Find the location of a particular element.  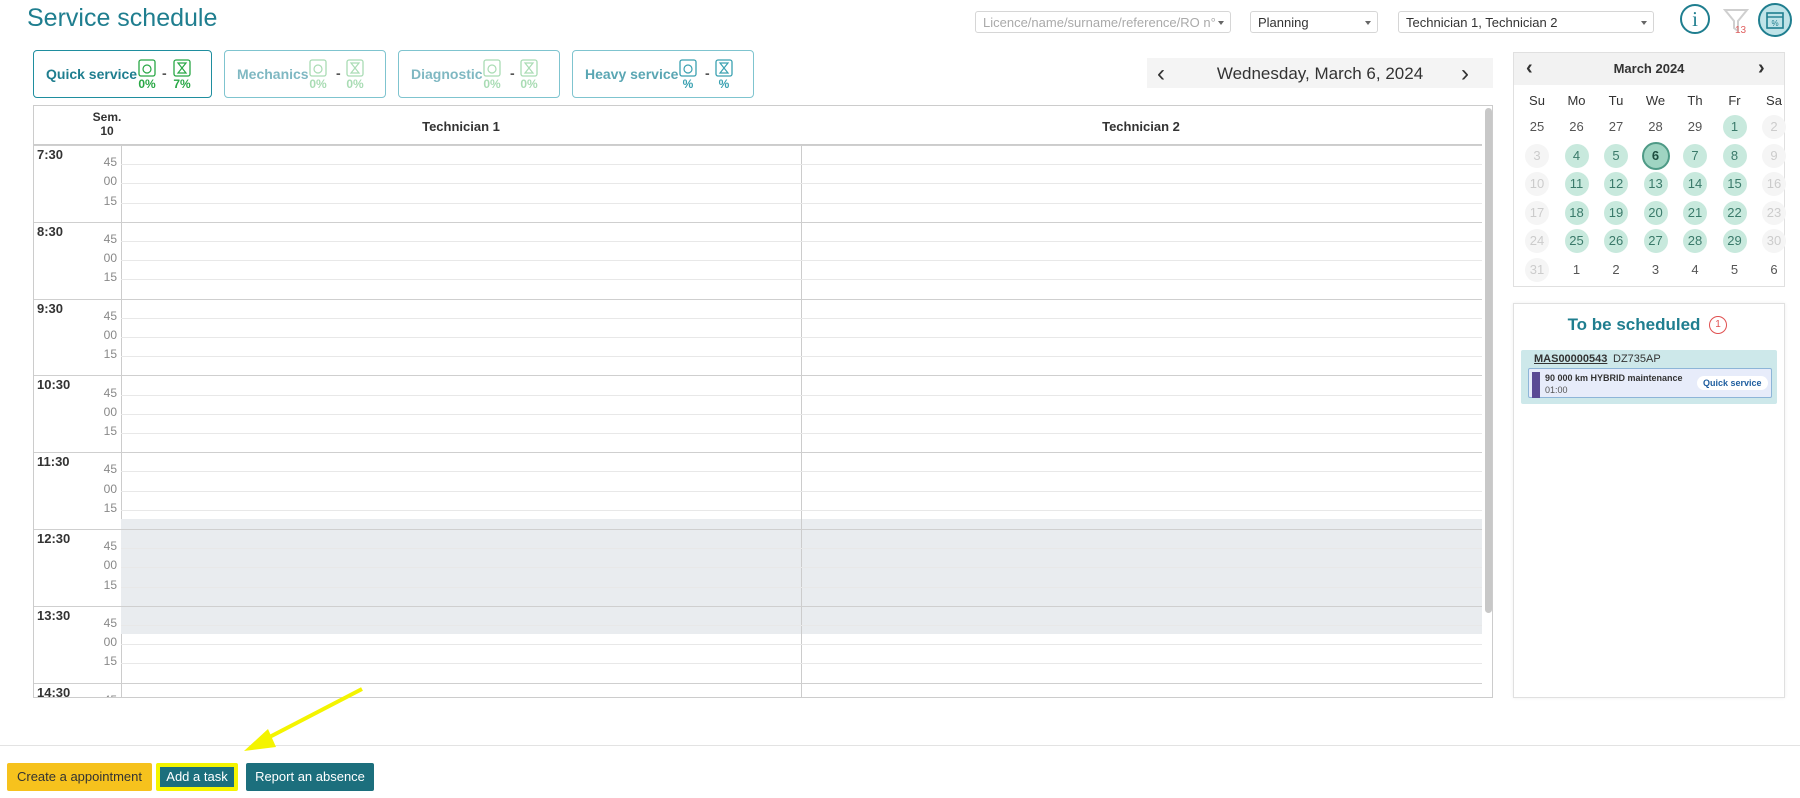

add-task-button: Add a task is located at coordinates (197, 777).